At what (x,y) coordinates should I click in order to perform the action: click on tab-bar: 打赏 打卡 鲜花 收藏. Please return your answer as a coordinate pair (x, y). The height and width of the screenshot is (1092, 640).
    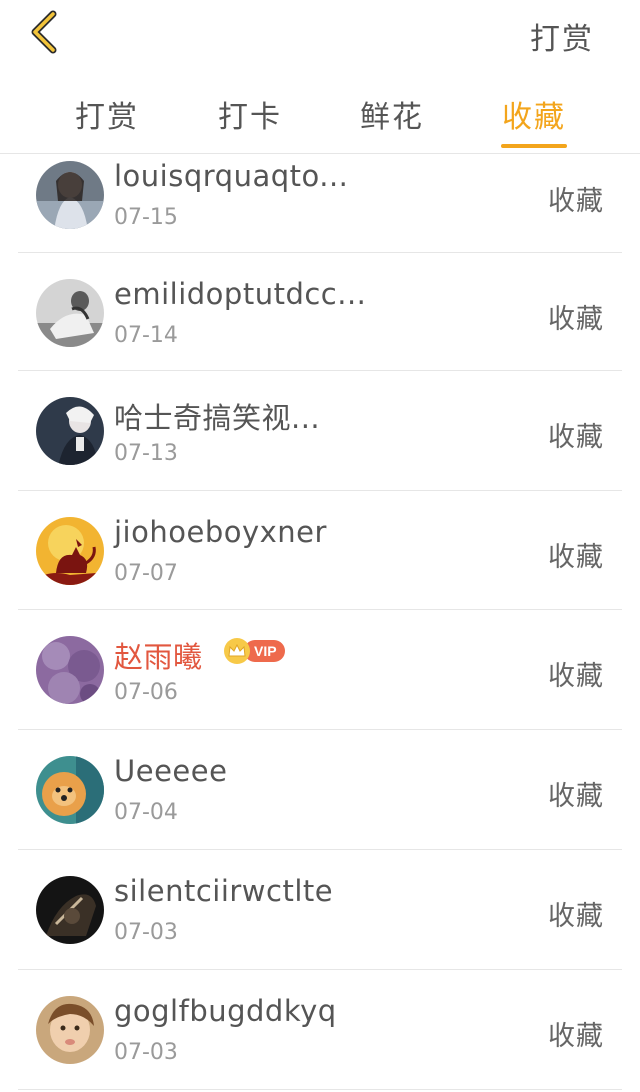
    Looking at the image, I should click on (320, 119).